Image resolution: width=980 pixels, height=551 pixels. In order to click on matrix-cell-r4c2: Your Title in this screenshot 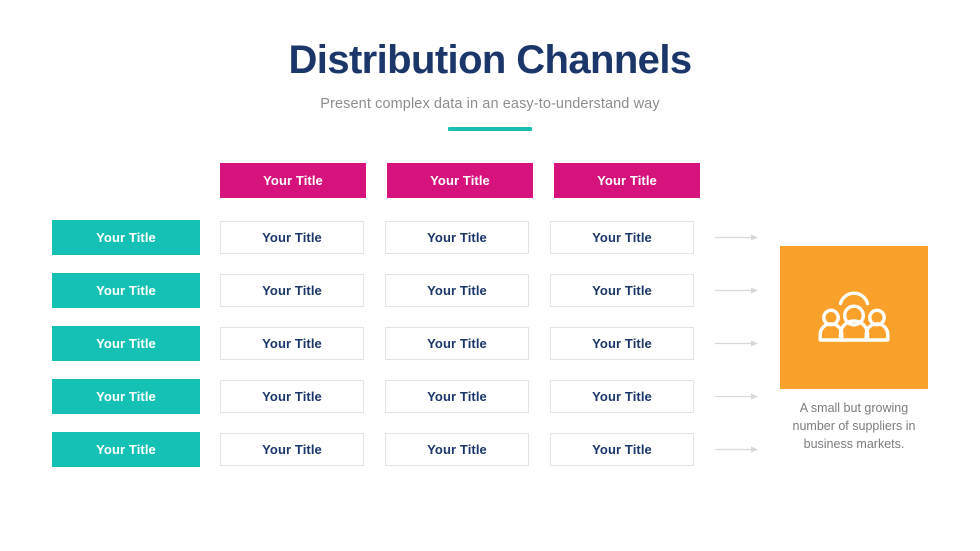, I will do `click(457, 396)`.